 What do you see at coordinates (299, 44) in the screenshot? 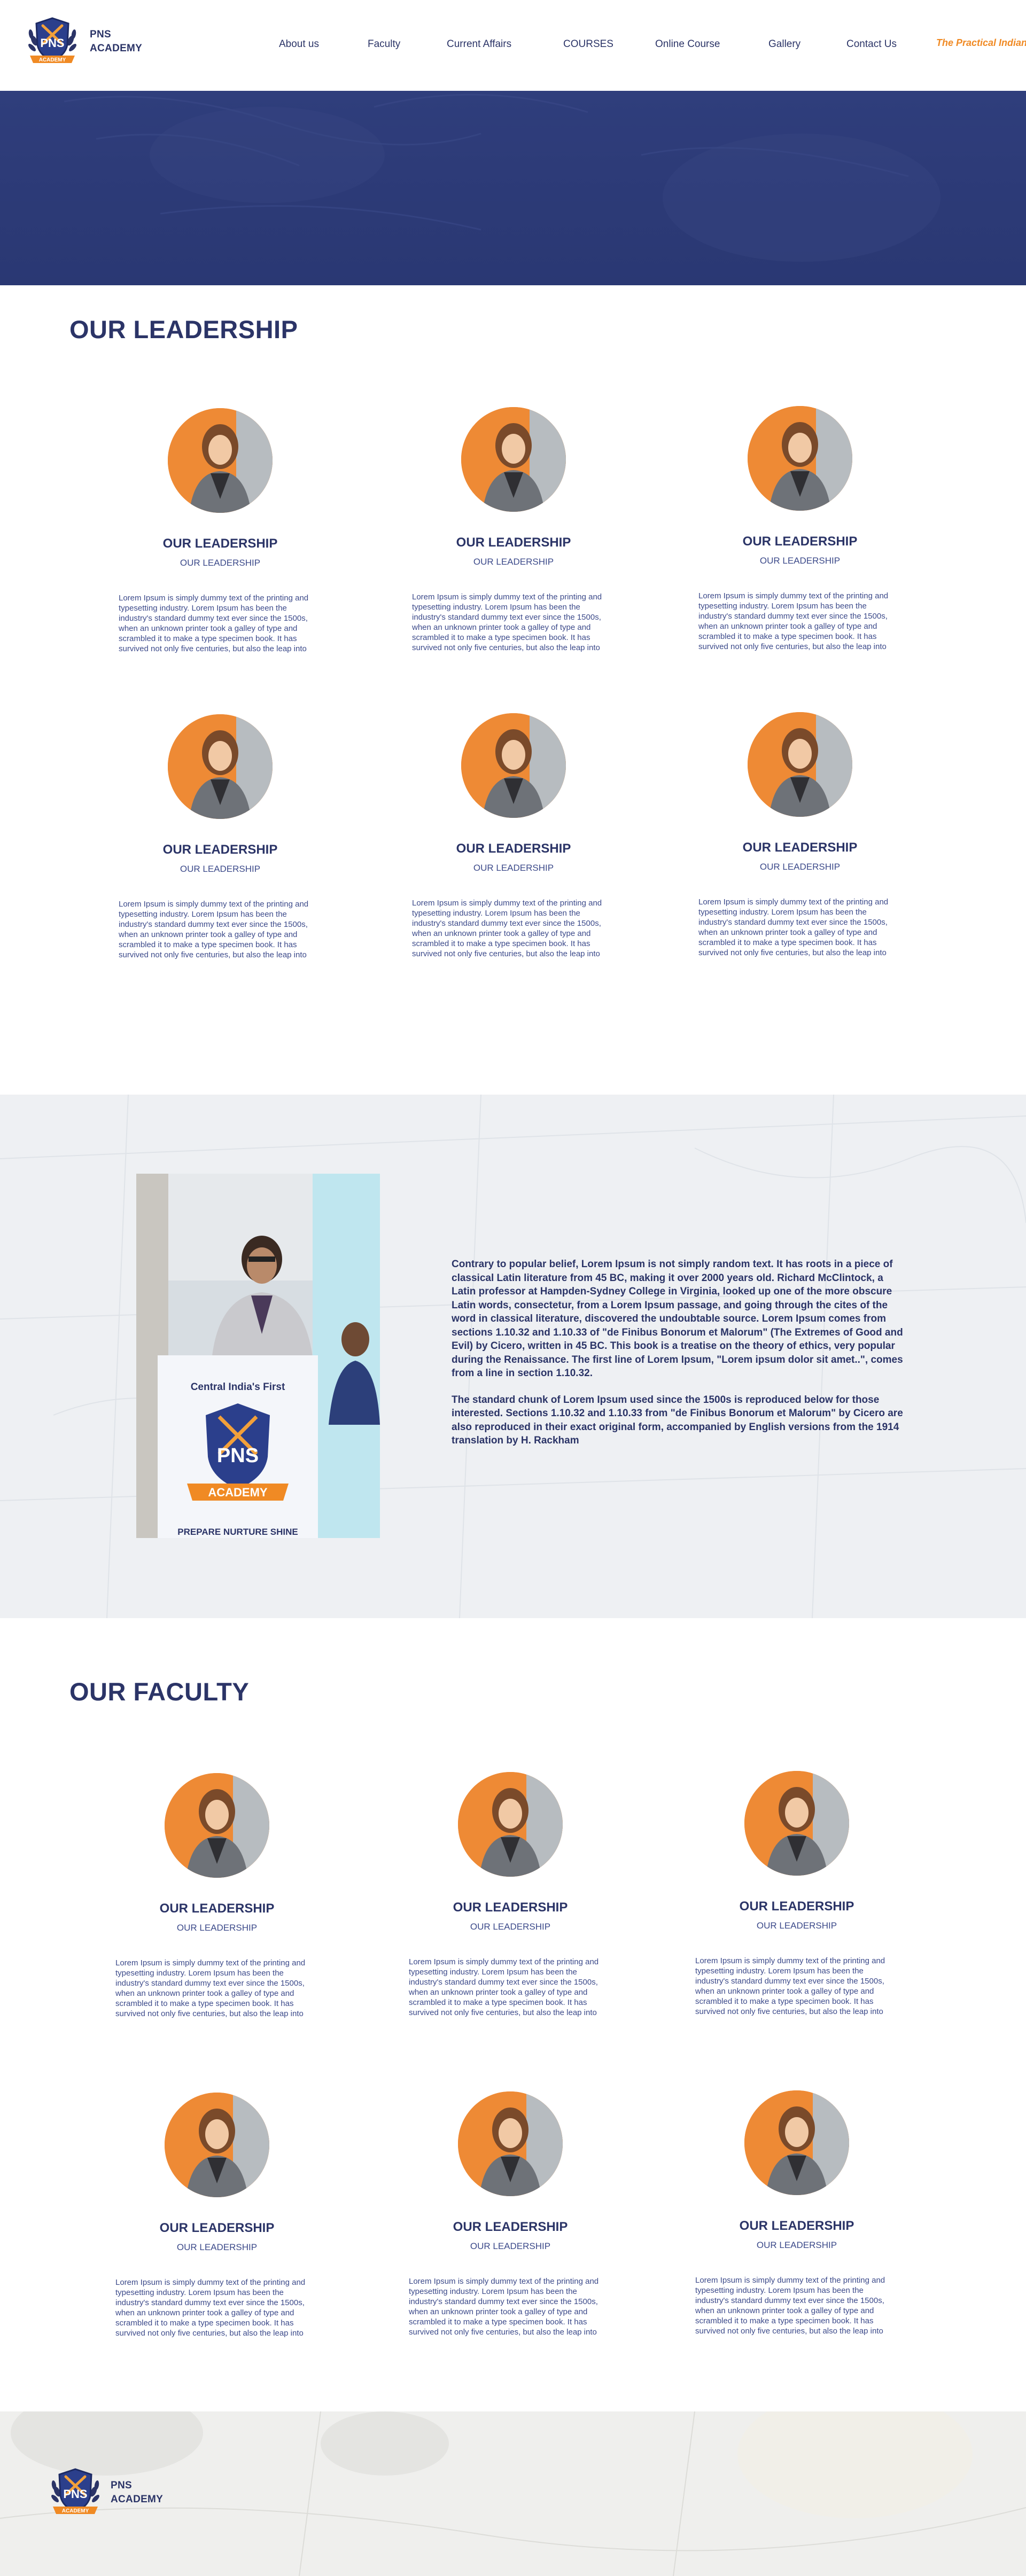
I see `nav-item-about-us: About us` at bounding box center [299, 44].